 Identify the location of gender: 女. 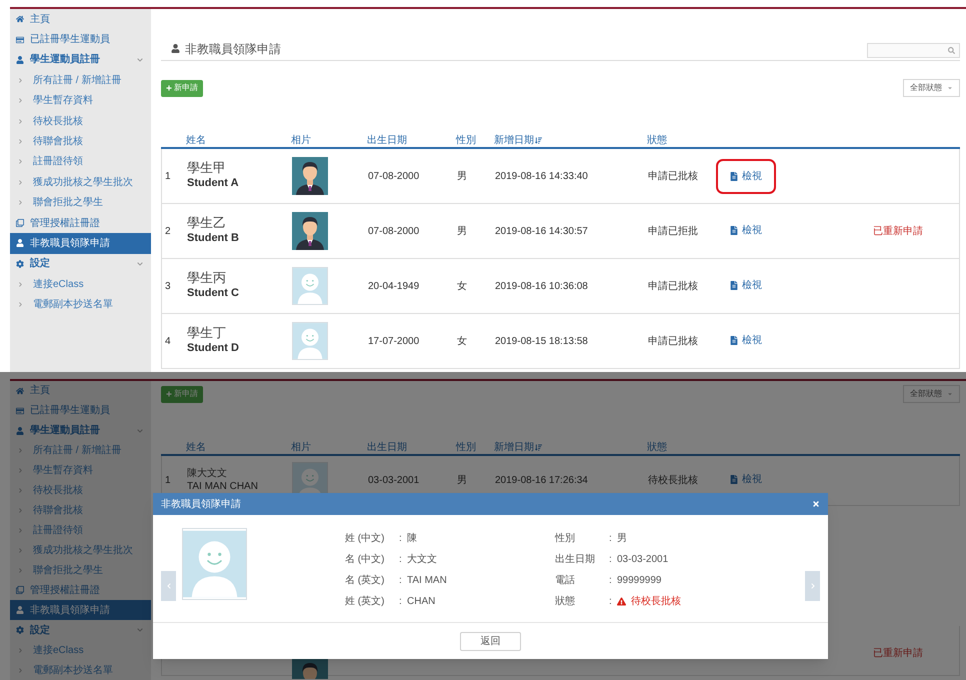
(462, 287).